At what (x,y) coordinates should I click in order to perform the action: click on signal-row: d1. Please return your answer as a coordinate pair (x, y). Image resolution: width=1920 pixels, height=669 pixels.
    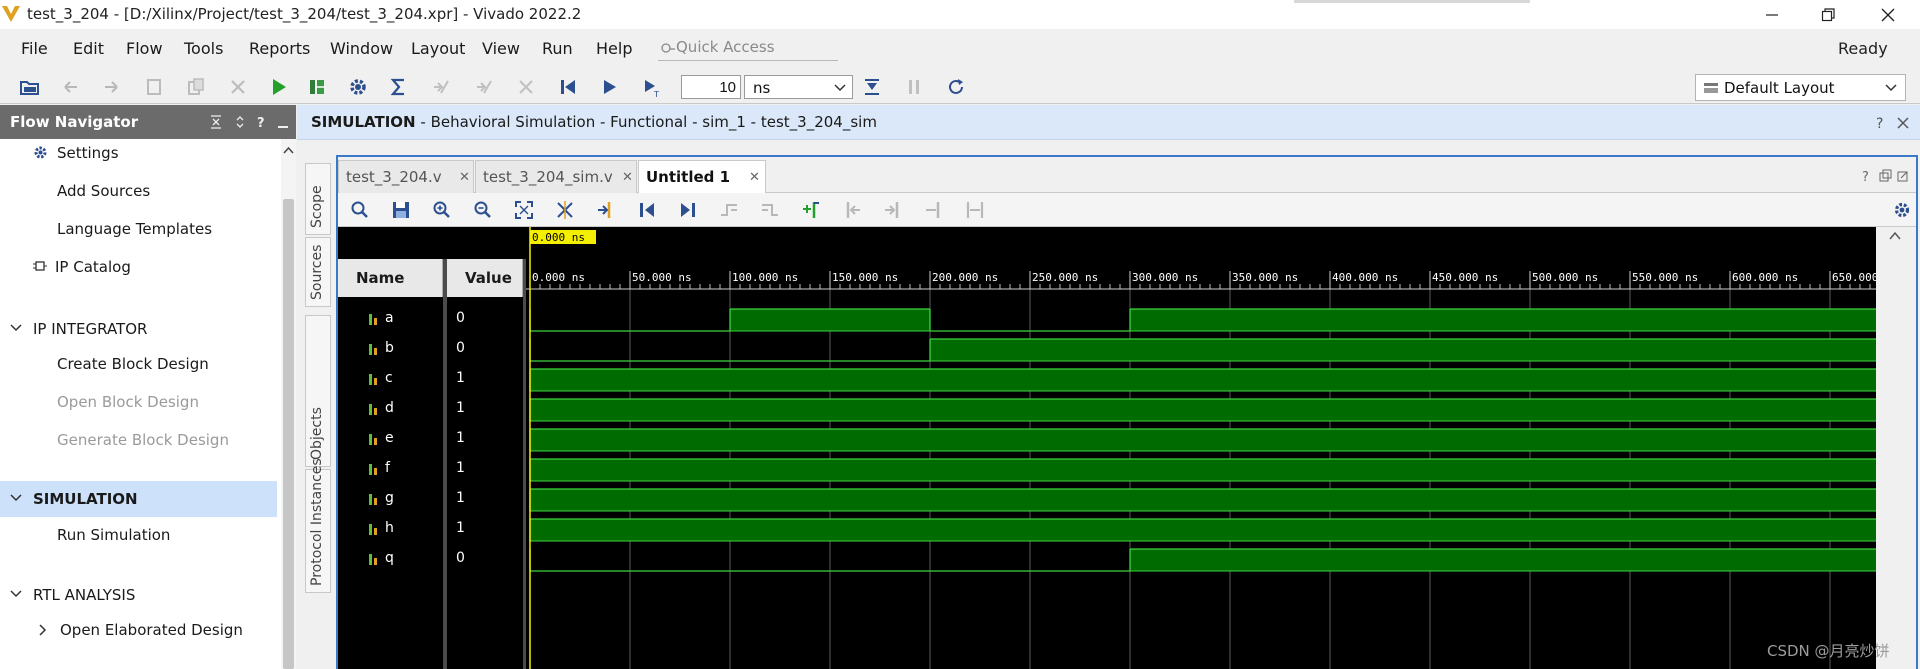
    Looking at the image, I should click on (430, 410).